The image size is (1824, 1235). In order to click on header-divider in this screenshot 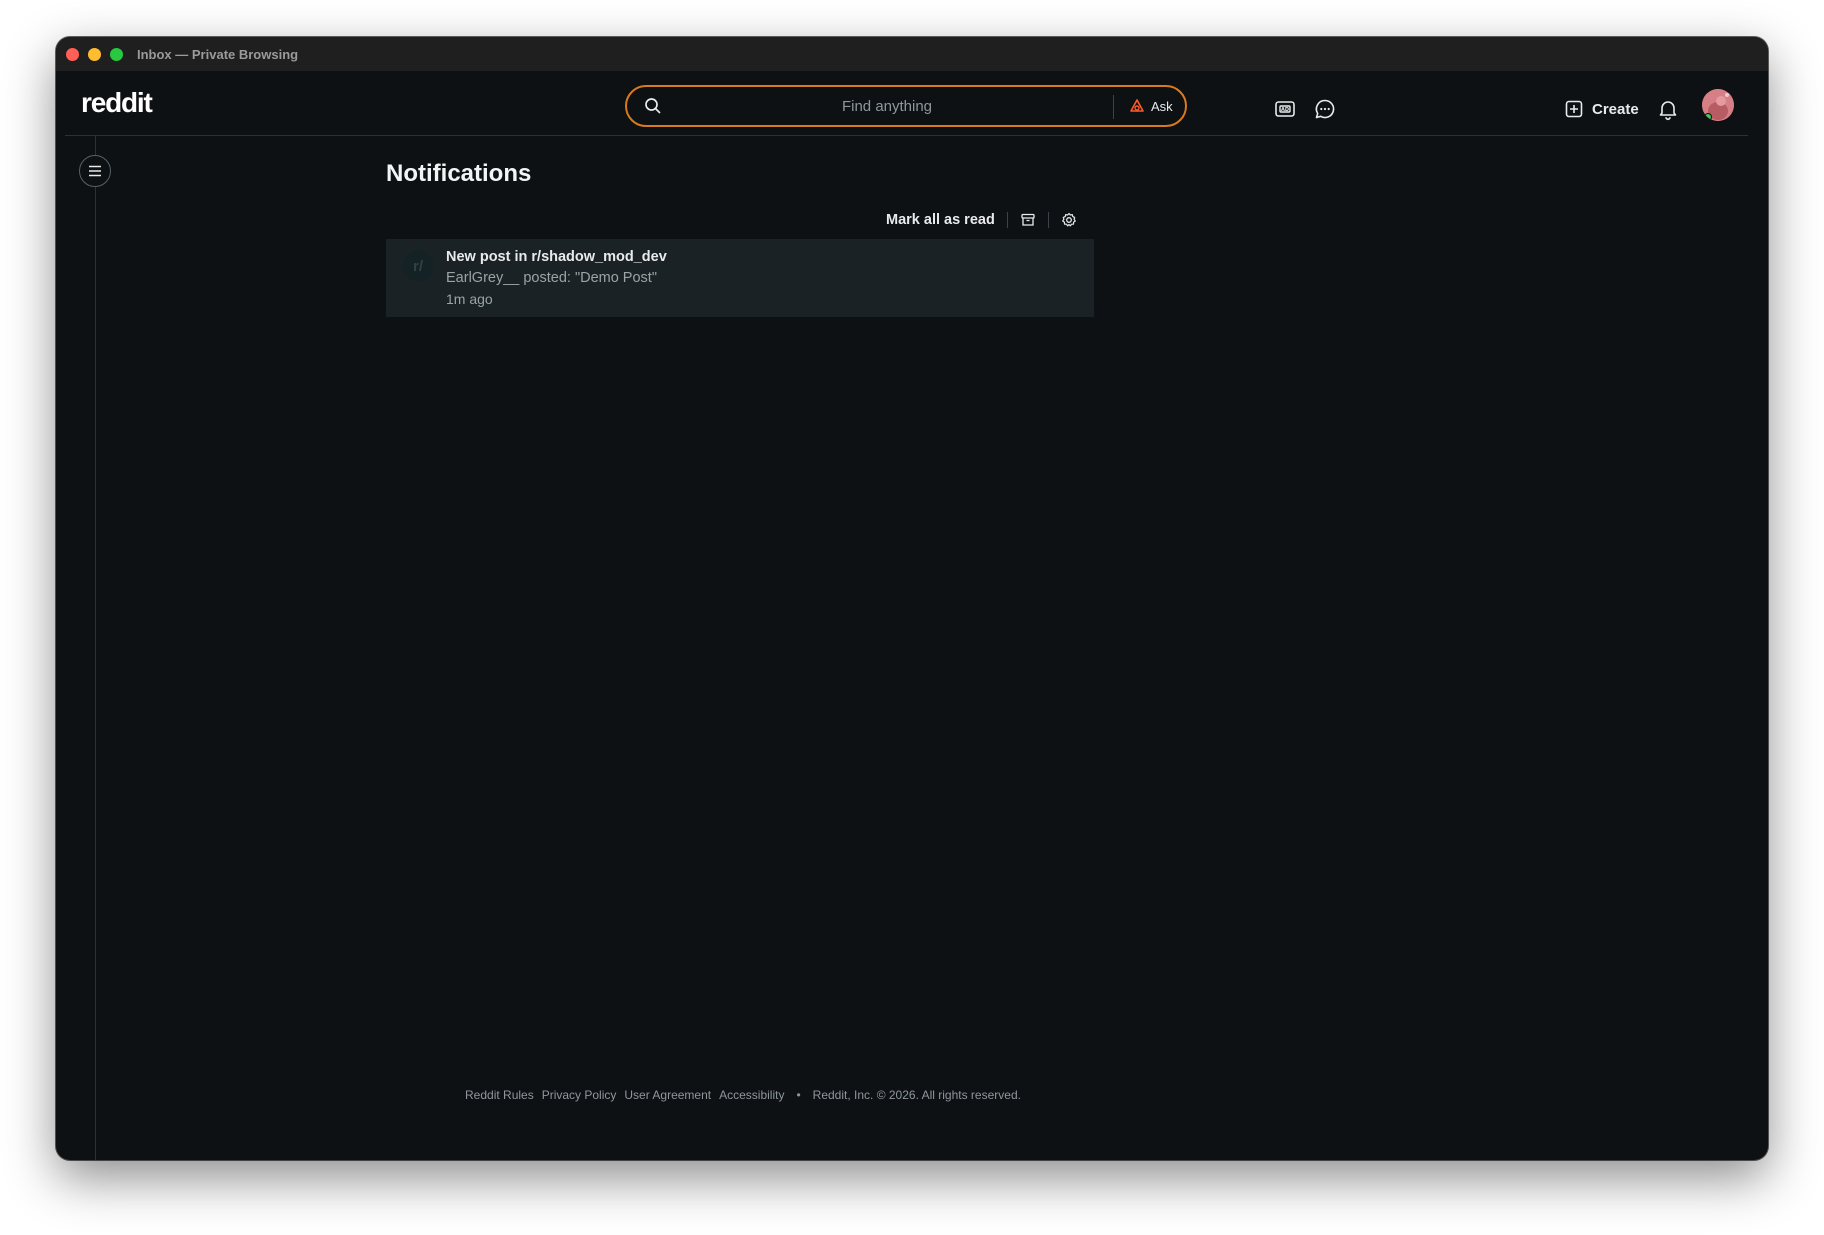, I will do `click(906, 135)`.